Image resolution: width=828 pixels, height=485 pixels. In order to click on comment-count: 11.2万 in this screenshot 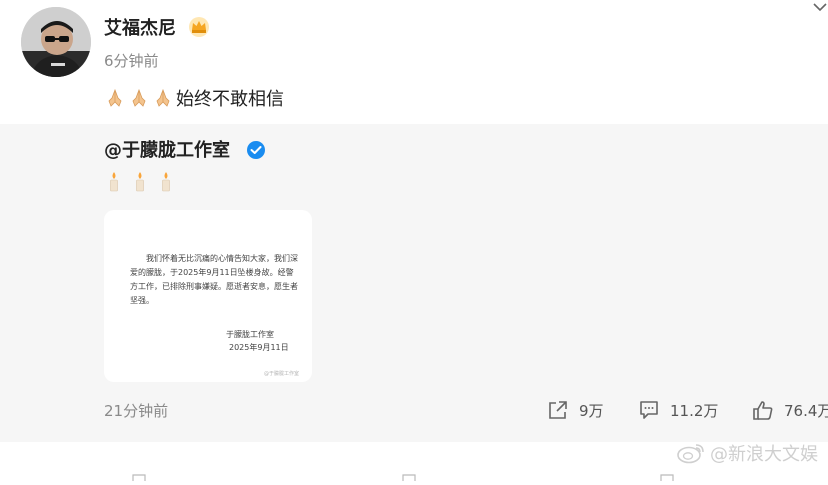, I will do `click(694, 410)`.